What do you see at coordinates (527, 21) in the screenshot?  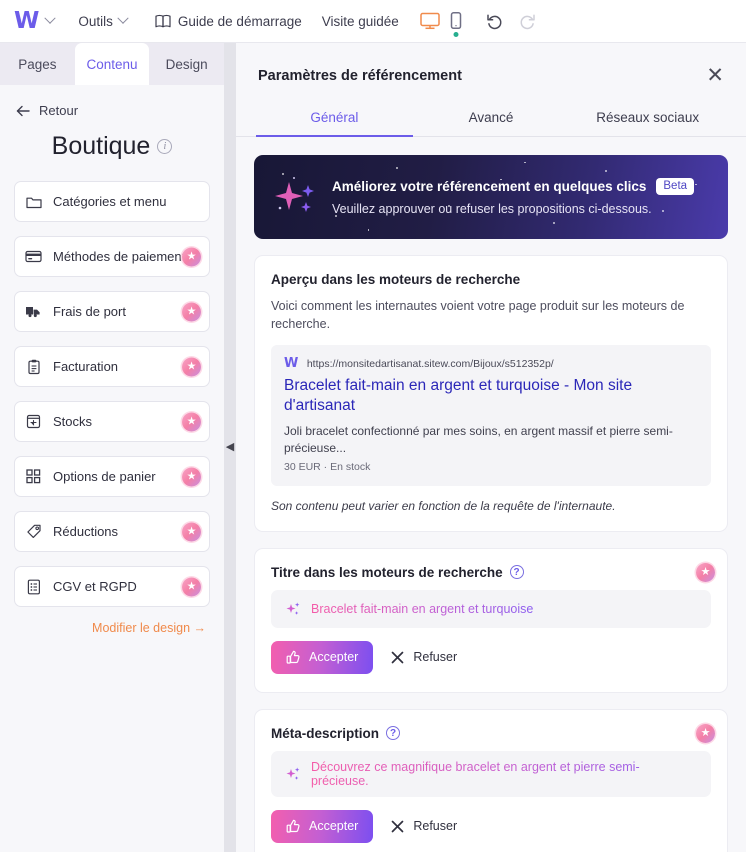 I see `redo-button` at bounding box center [527, 21].